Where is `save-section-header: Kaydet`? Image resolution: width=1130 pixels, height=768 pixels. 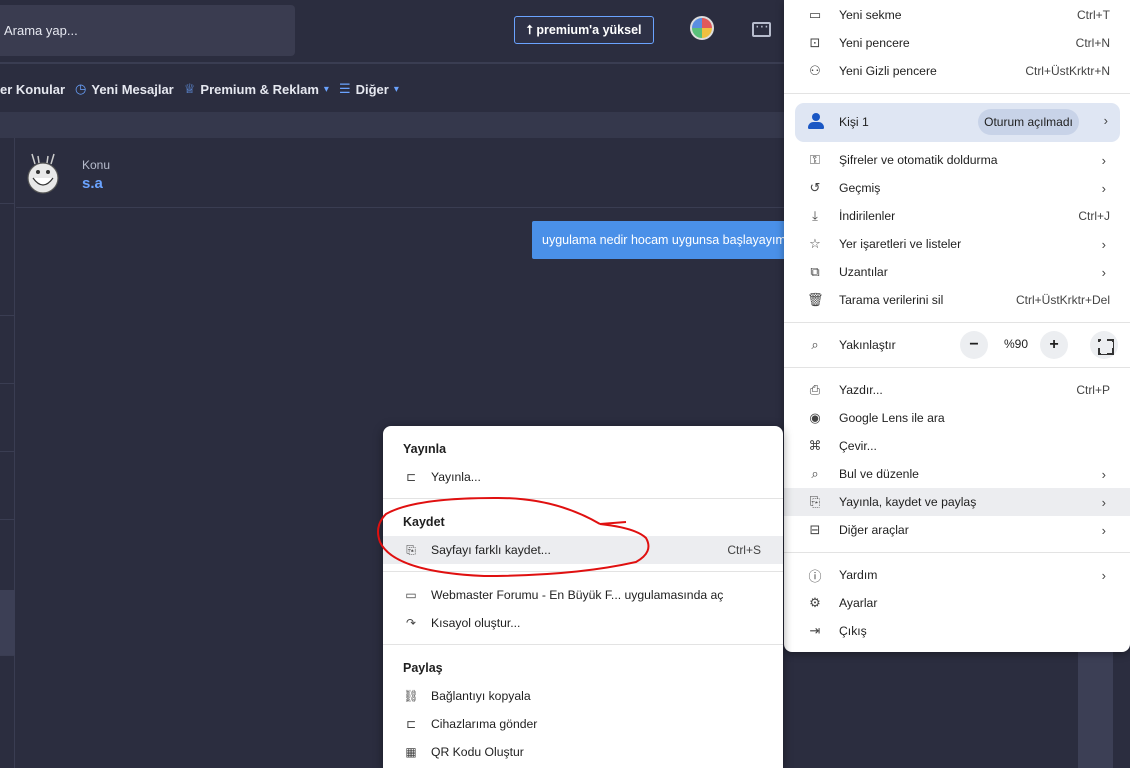 save-section-header: Kaydet is located at coordinates (424, 522).